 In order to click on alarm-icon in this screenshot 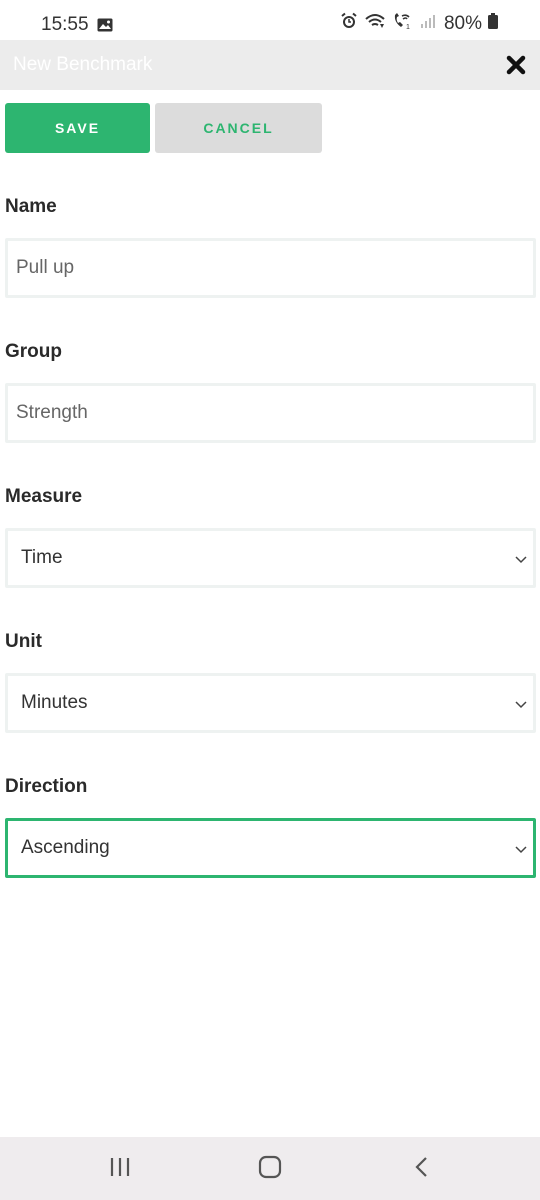, I will do `click(349, 24)`.